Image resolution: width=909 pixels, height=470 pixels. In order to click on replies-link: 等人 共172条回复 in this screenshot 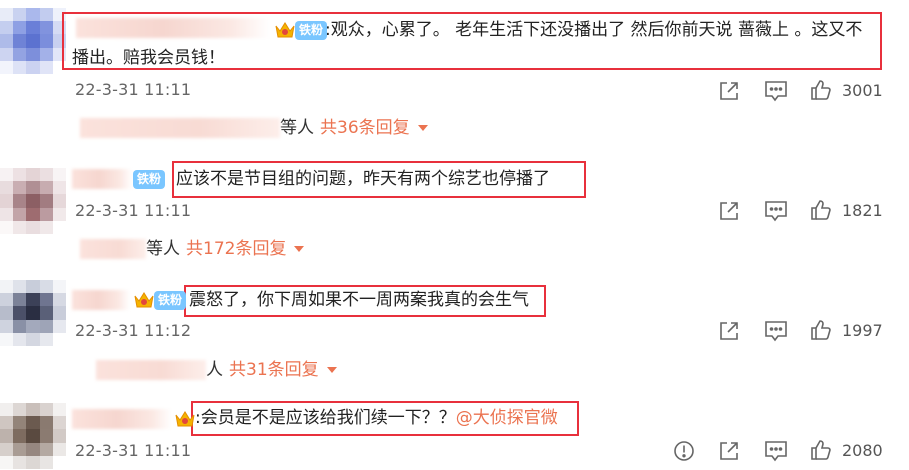, I will do `click(192, 249)`.